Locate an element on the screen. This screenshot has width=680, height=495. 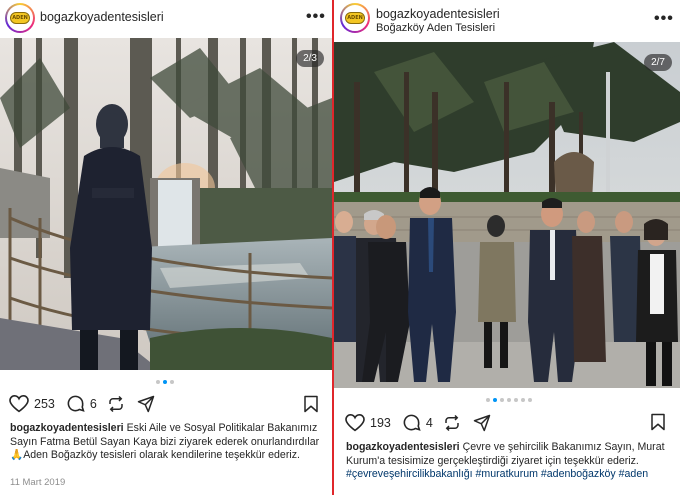
comment-count: 4 is located at coordinates (429, 422).